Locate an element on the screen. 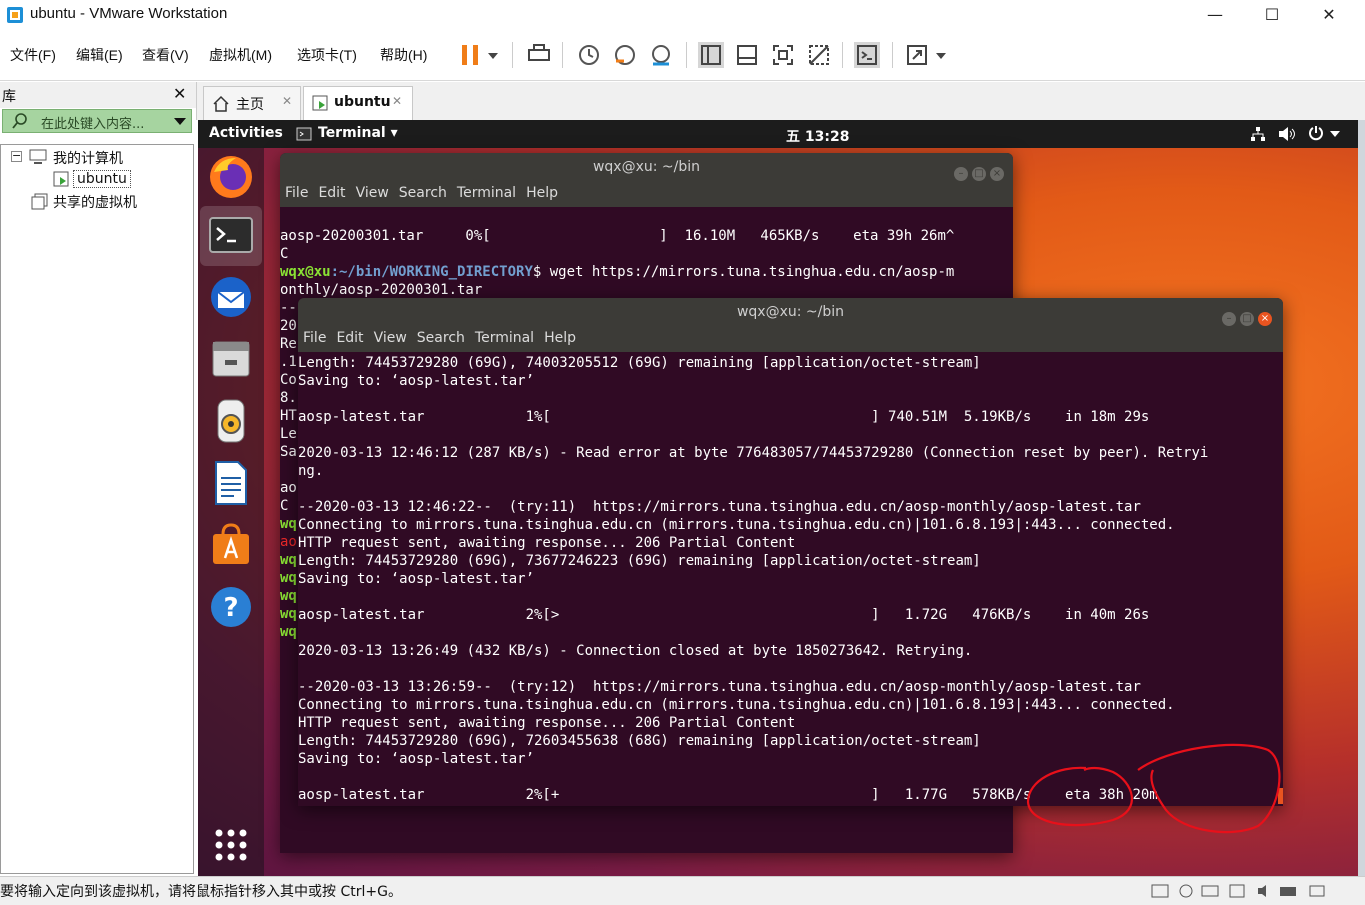 This screenshot has height=905, width=1365. revert-snapshot-icon is located at coordinates (625, 55).